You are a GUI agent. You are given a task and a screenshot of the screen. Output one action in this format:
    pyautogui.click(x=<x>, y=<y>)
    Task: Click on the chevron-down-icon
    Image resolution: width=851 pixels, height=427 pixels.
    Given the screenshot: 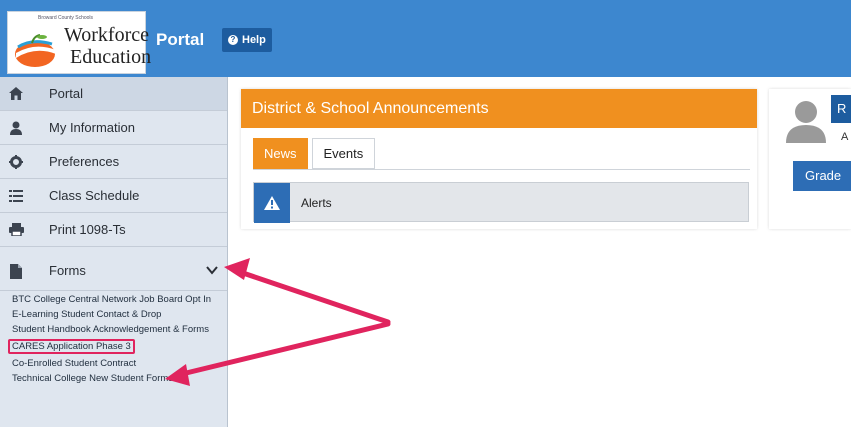 What is the action you would take?
    pyautogui.click(x=212, y=270)
    